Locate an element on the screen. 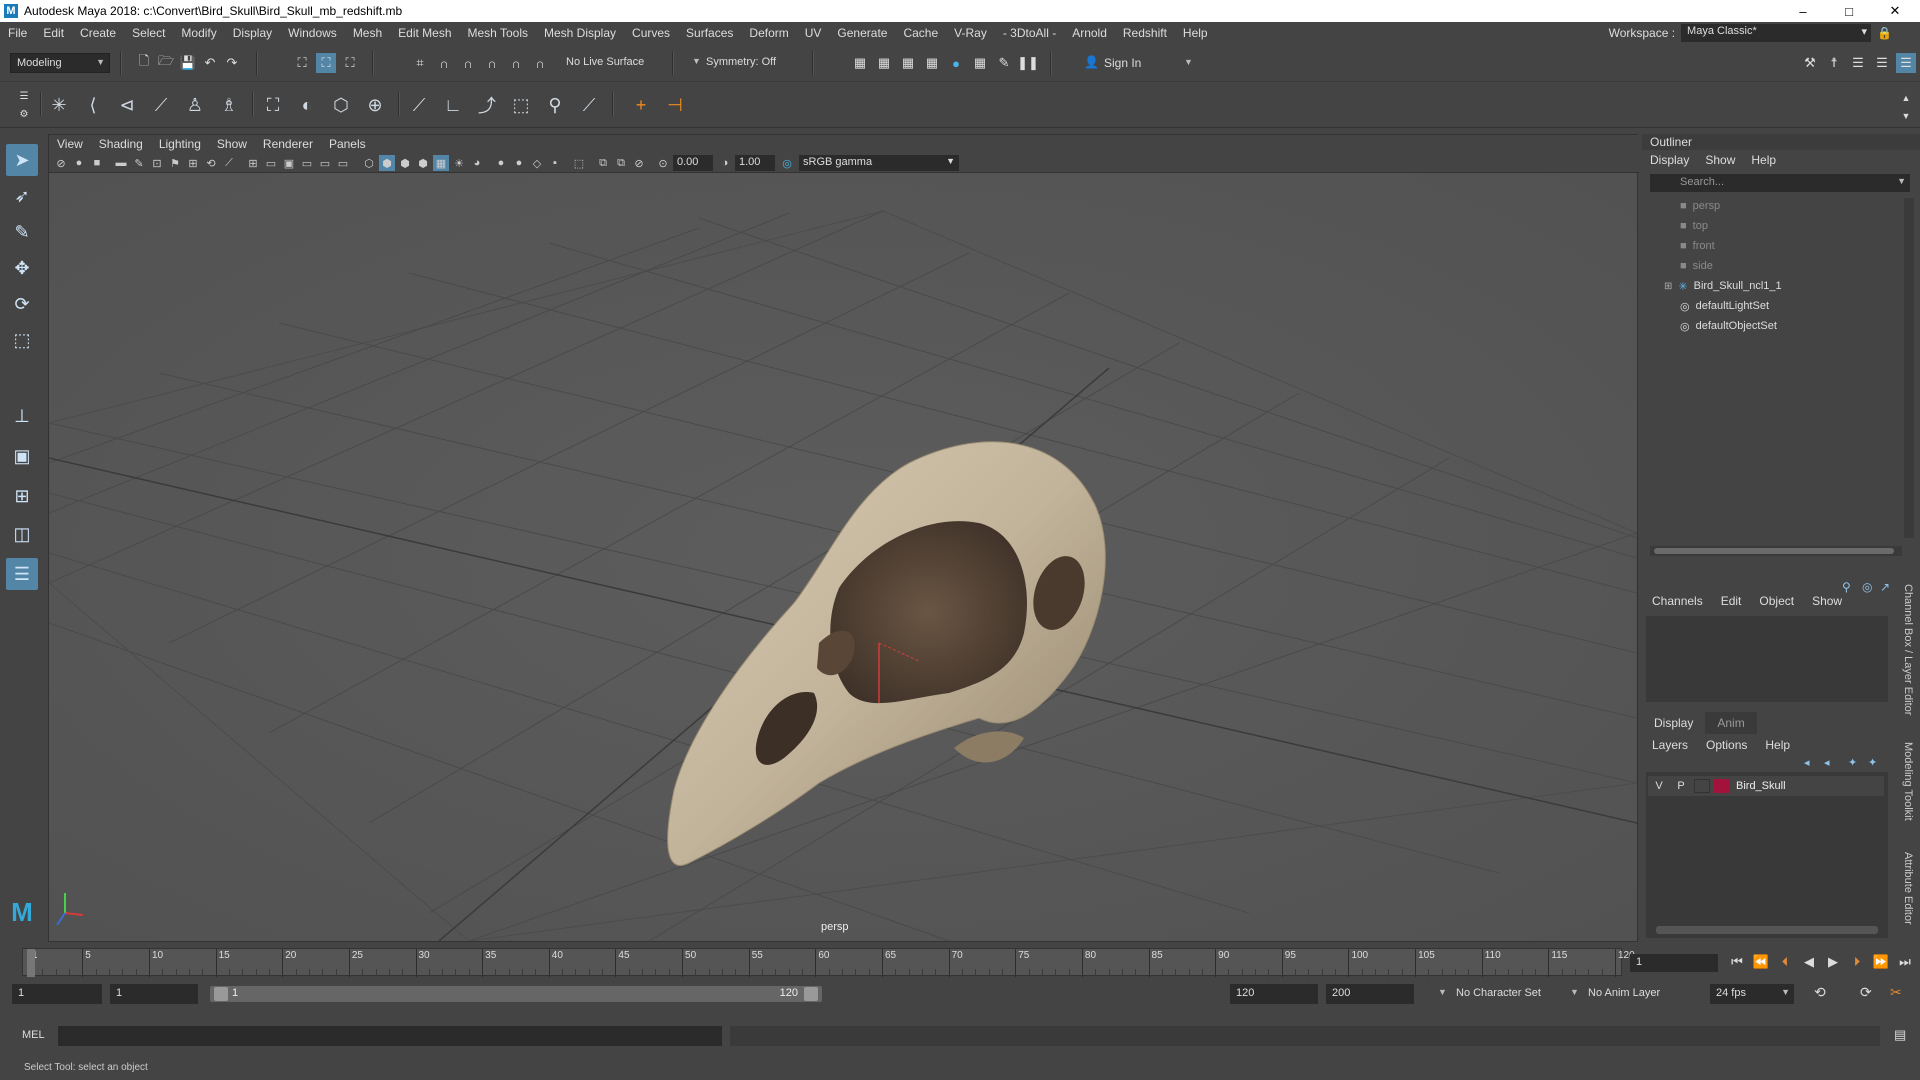 This screenshot has width=1920, height=1080. cluster-icon: ⊕ is located at coordinates (375, 105).